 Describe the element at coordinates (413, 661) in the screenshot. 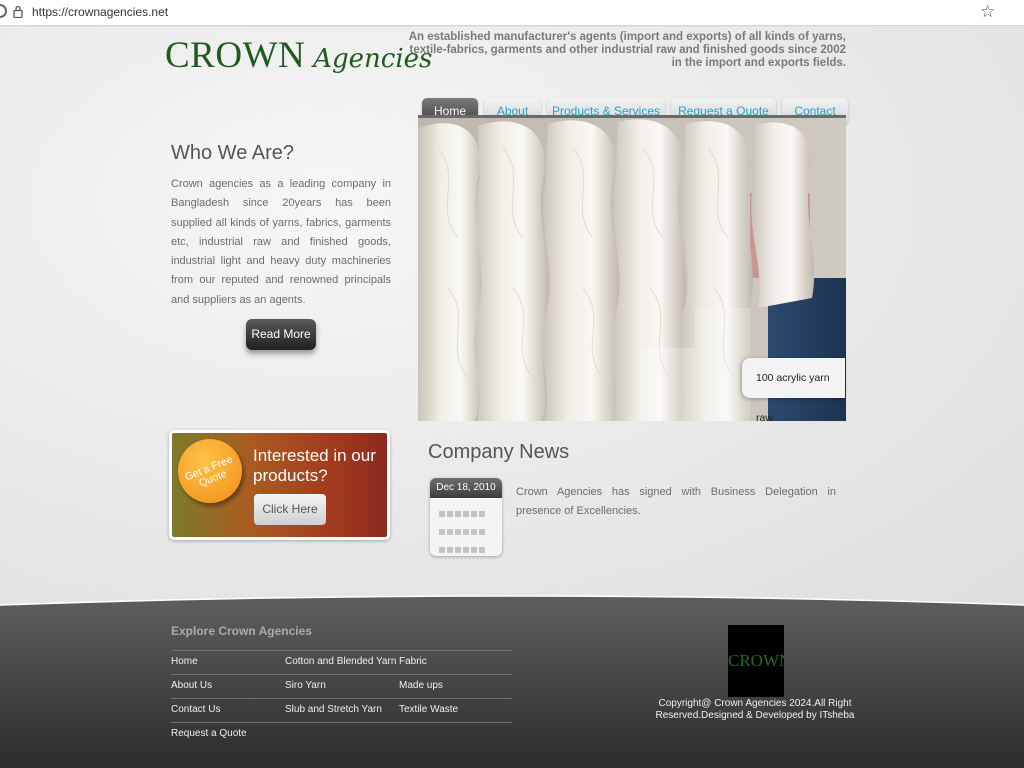

I see `footer-link-fabric: Fabric` at that location.